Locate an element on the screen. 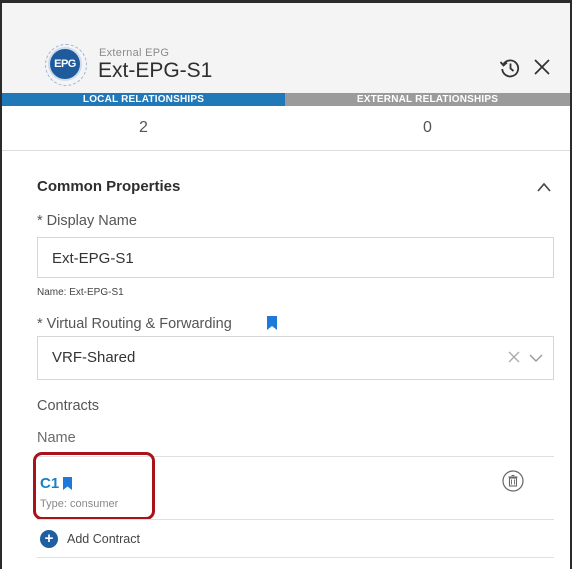  display-name-value: Ext-EPG-S1 is located at coordinates (93, 258).